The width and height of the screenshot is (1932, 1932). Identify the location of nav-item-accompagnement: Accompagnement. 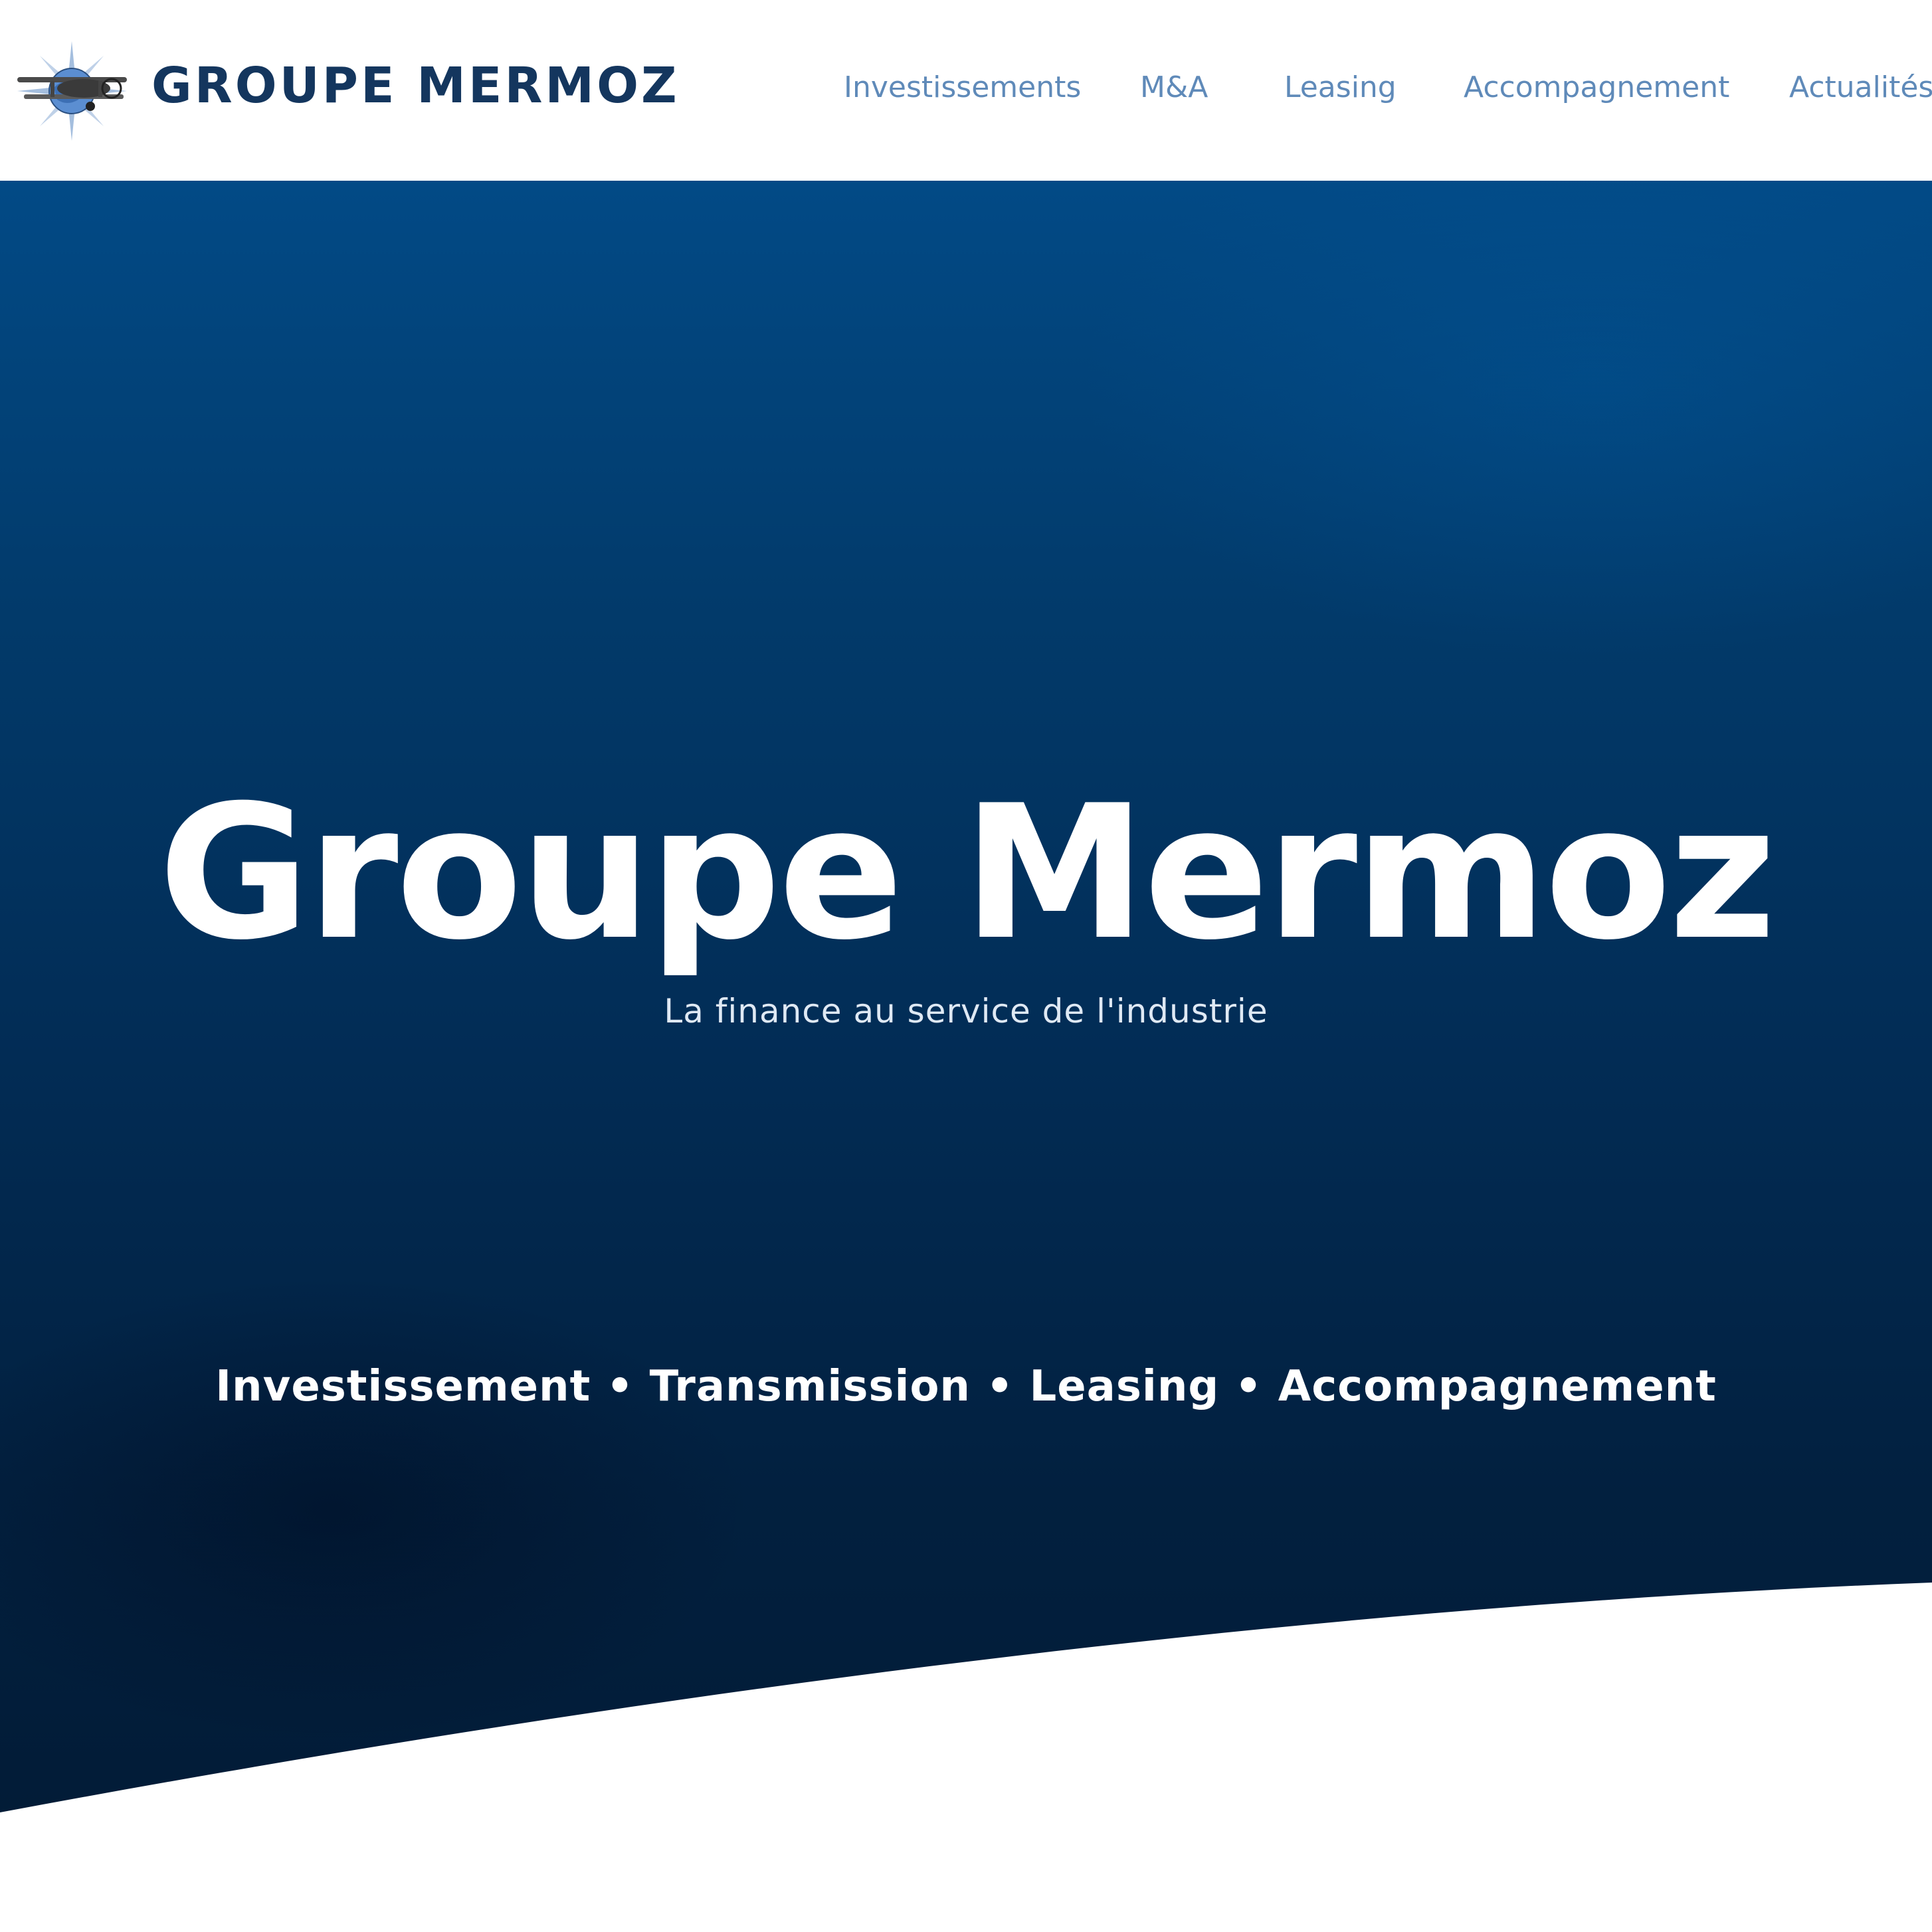
(1596, 87).